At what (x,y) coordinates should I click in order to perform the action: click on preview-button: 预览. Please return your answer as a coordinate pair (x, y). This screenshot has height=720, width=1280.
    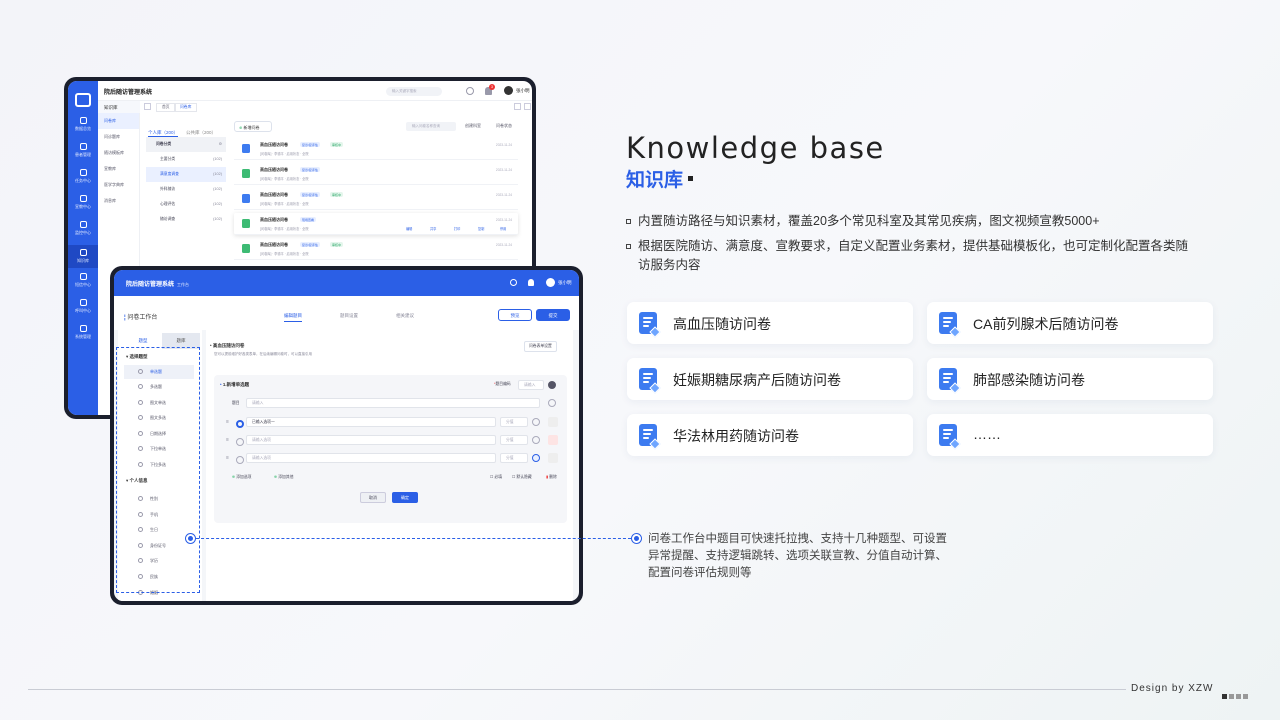
    Looking at the image, I should click on (515, 315).